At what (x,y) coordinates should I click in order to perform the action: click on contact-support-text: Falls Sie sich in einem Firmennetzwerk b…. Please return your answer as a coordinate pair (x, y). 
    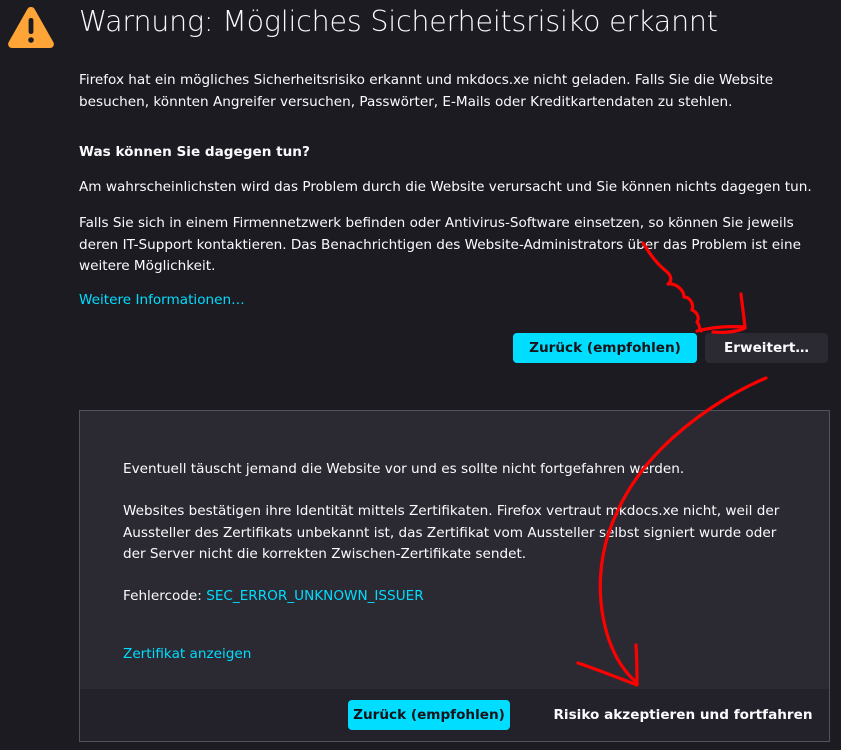
    Looking at the image, I should click on (440, 244).